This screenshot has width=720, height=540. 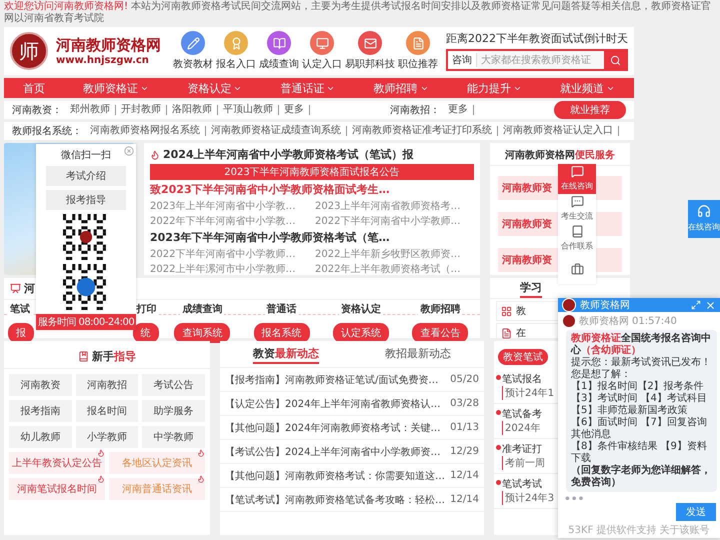 I want to click on exam-note: 预计24年1, so click(x=528, y=393).